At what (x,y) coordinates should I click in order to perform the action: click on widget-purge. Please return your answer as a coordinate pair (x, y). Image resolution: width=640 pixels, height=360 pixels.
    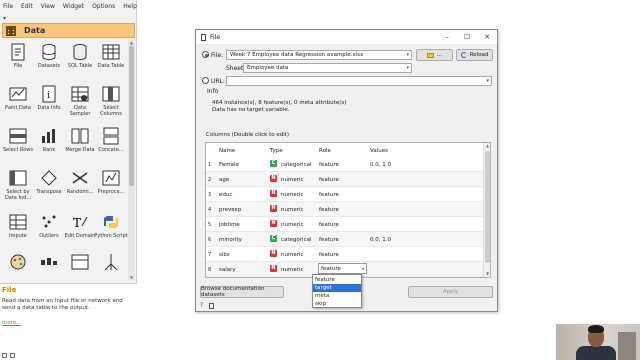
    Looking at the image, I should click on (49, 262).